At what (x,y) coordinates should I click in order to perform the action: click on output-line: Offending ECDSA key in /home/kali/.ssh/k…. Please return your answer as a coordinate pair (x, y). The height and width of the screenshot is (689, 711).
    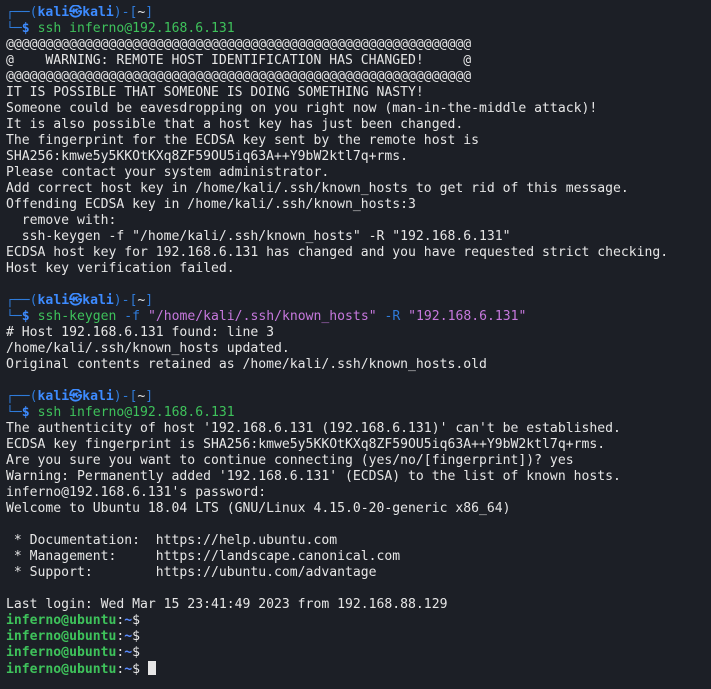
    Looking at the image, I should click on (211, 204).